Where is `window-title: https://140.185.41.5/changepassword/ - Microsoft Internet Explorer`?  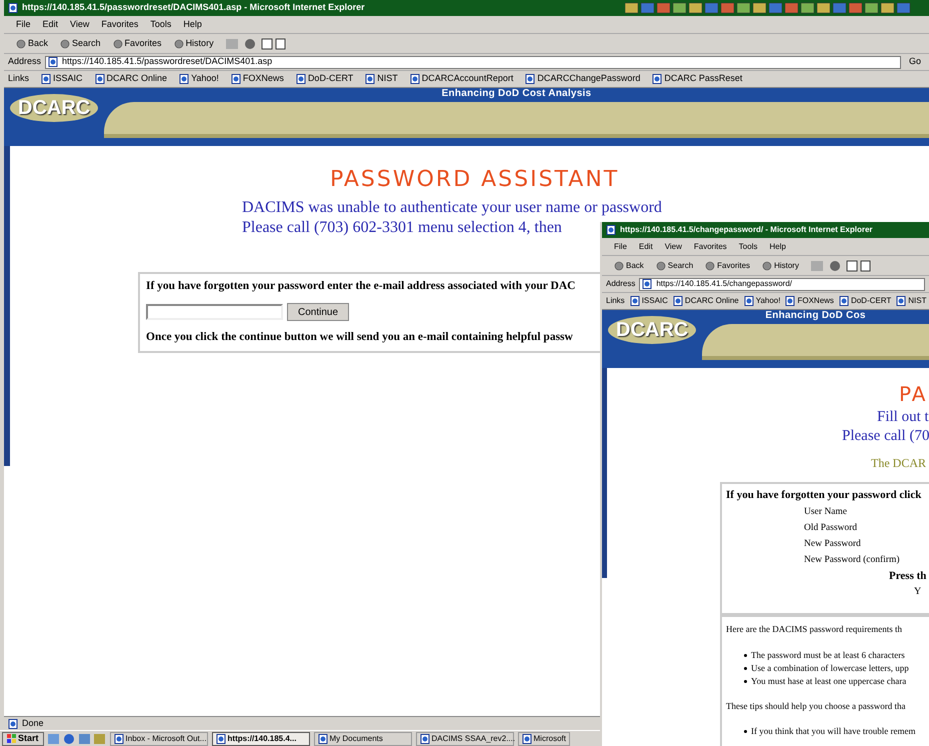
window-title: https://140.185.41.5/changepassword/ - Microsoft Internet Explorer is located at coordinates (746, 230).